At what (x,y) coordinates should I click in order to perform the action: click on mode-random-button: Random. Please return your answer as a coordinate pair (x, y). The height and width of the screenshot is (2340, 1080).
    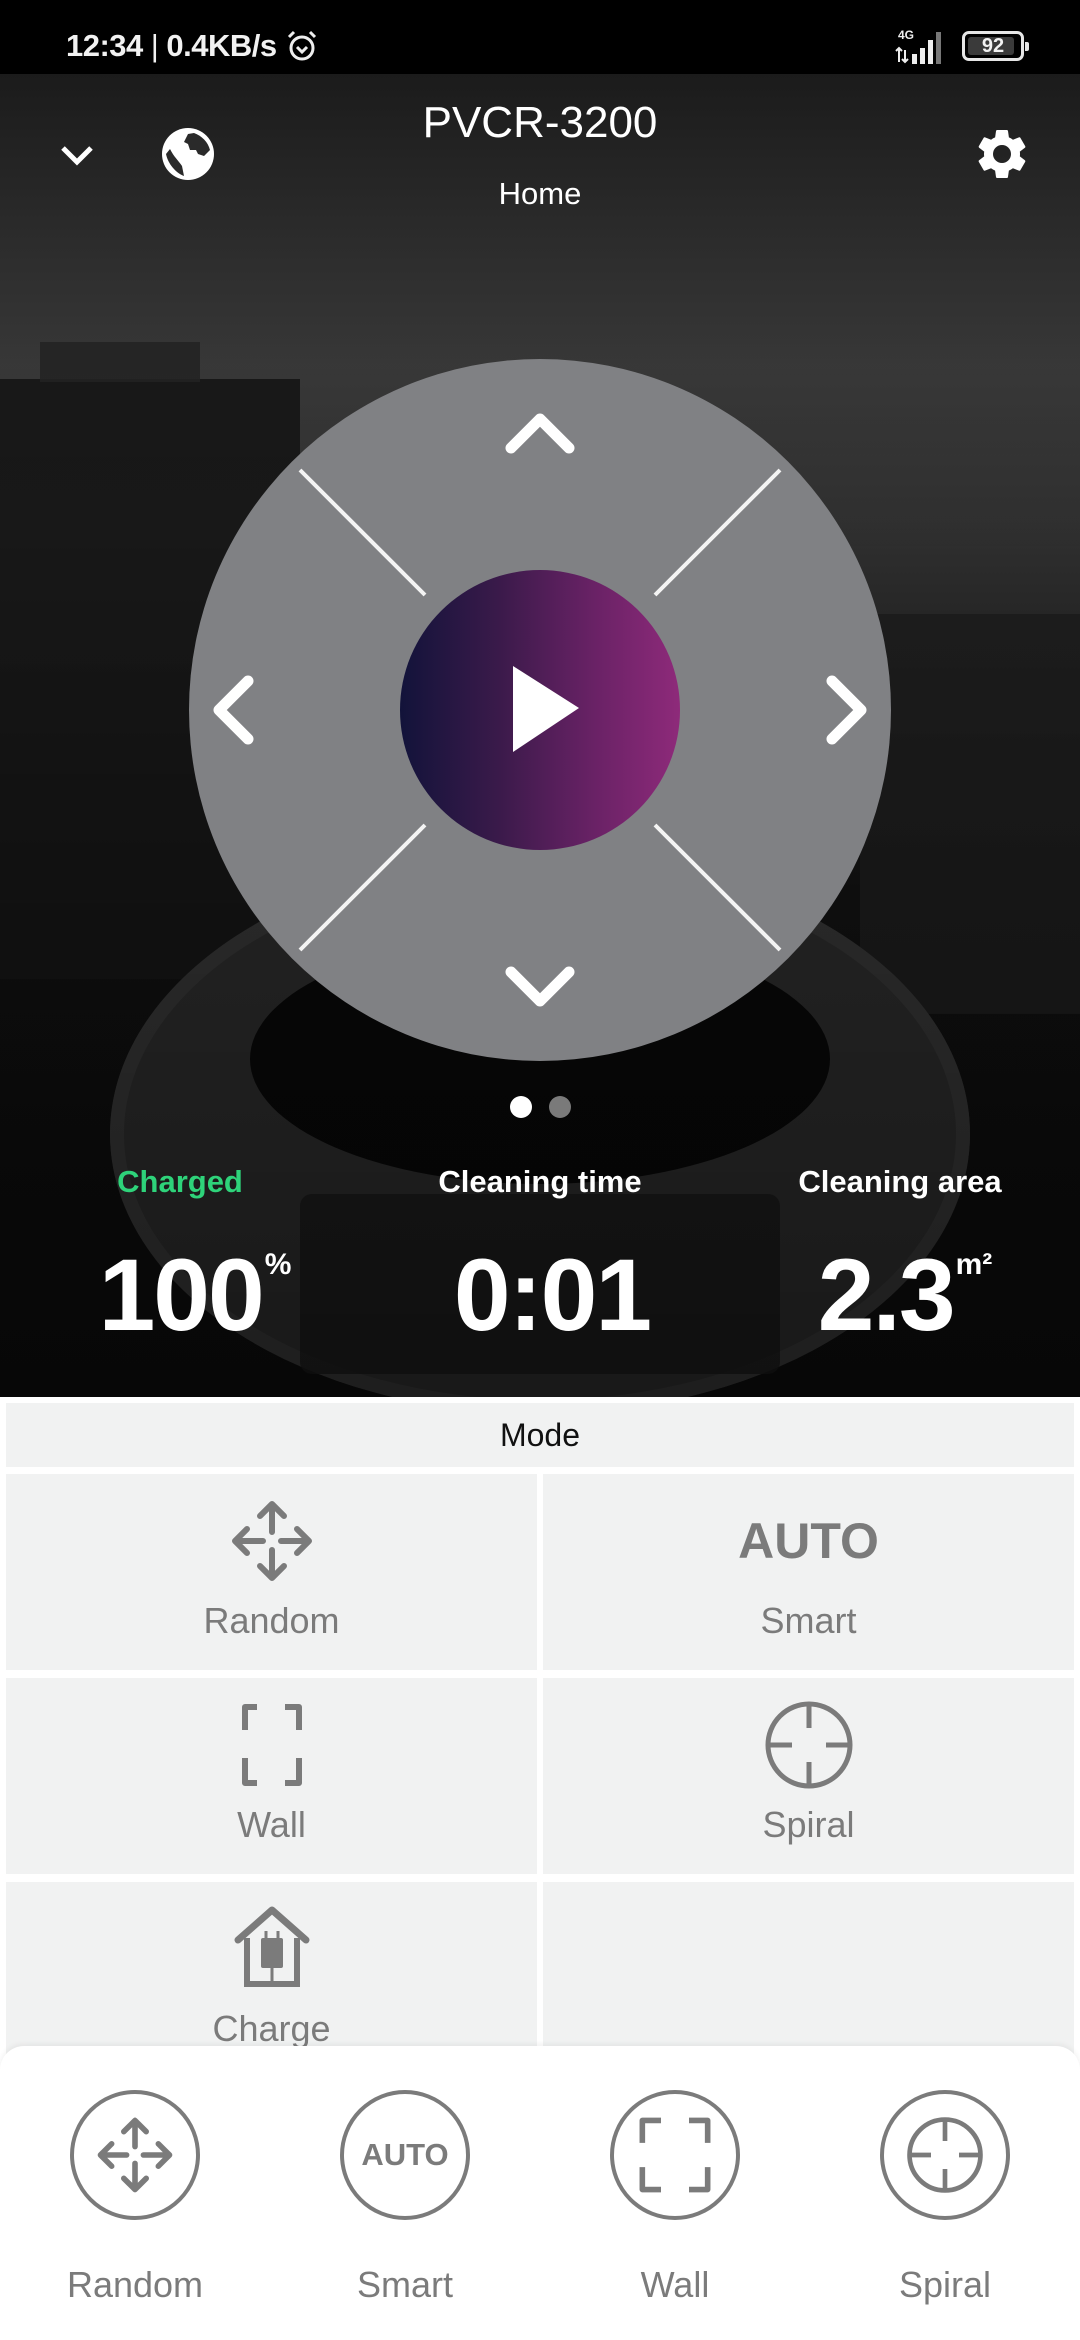
    Looking at the image, I should click on (271, 1572).